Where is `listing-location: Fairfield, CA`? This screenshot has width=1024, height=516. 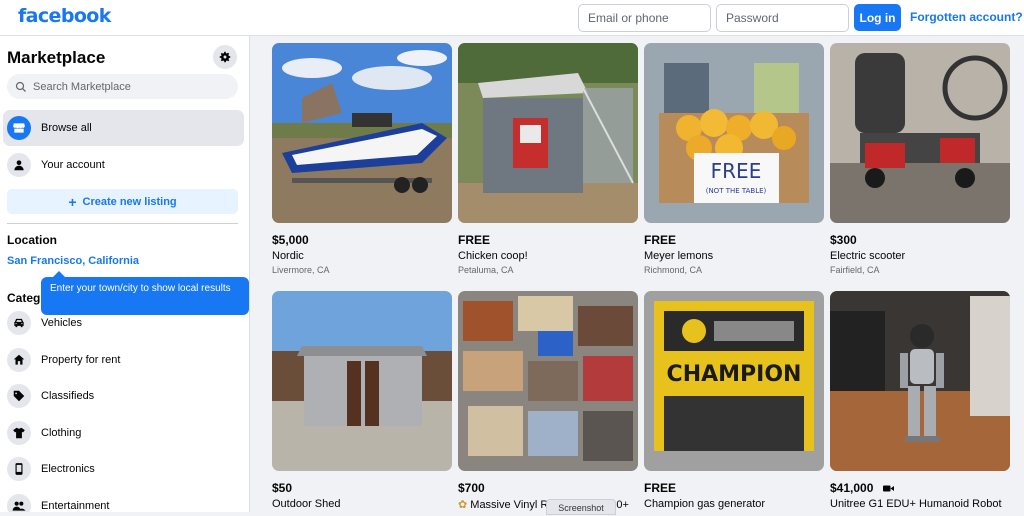 listing-location: Fairfield, CA is located at coordinates (855, 270).